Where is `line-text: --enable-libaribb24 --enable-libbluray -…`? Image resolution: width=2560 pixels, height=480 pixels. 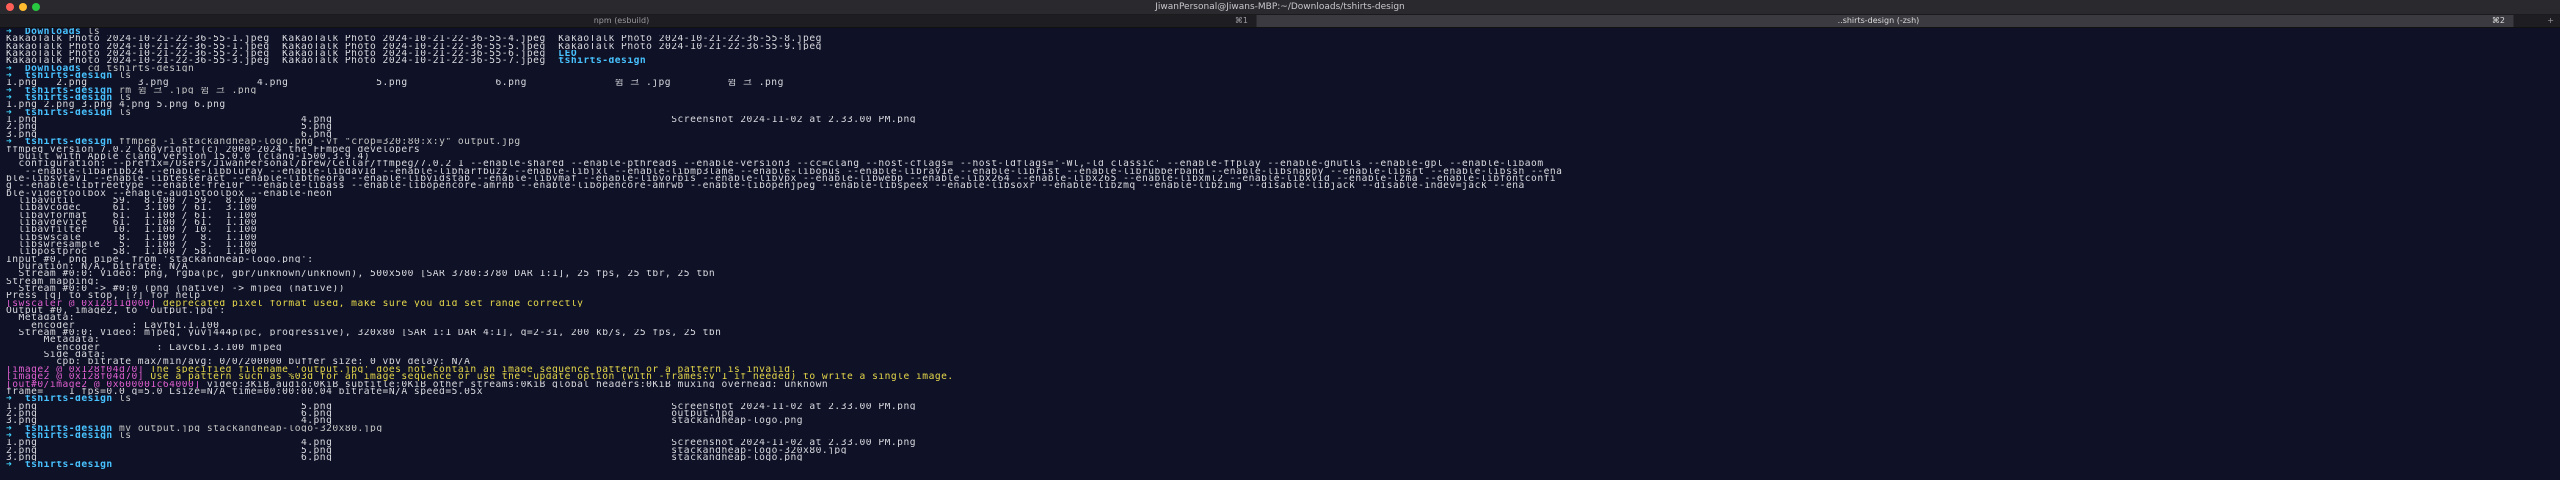
line-text: --enable-libaribb24 --enable-libbluray -… is located at coordinates (784, 171).